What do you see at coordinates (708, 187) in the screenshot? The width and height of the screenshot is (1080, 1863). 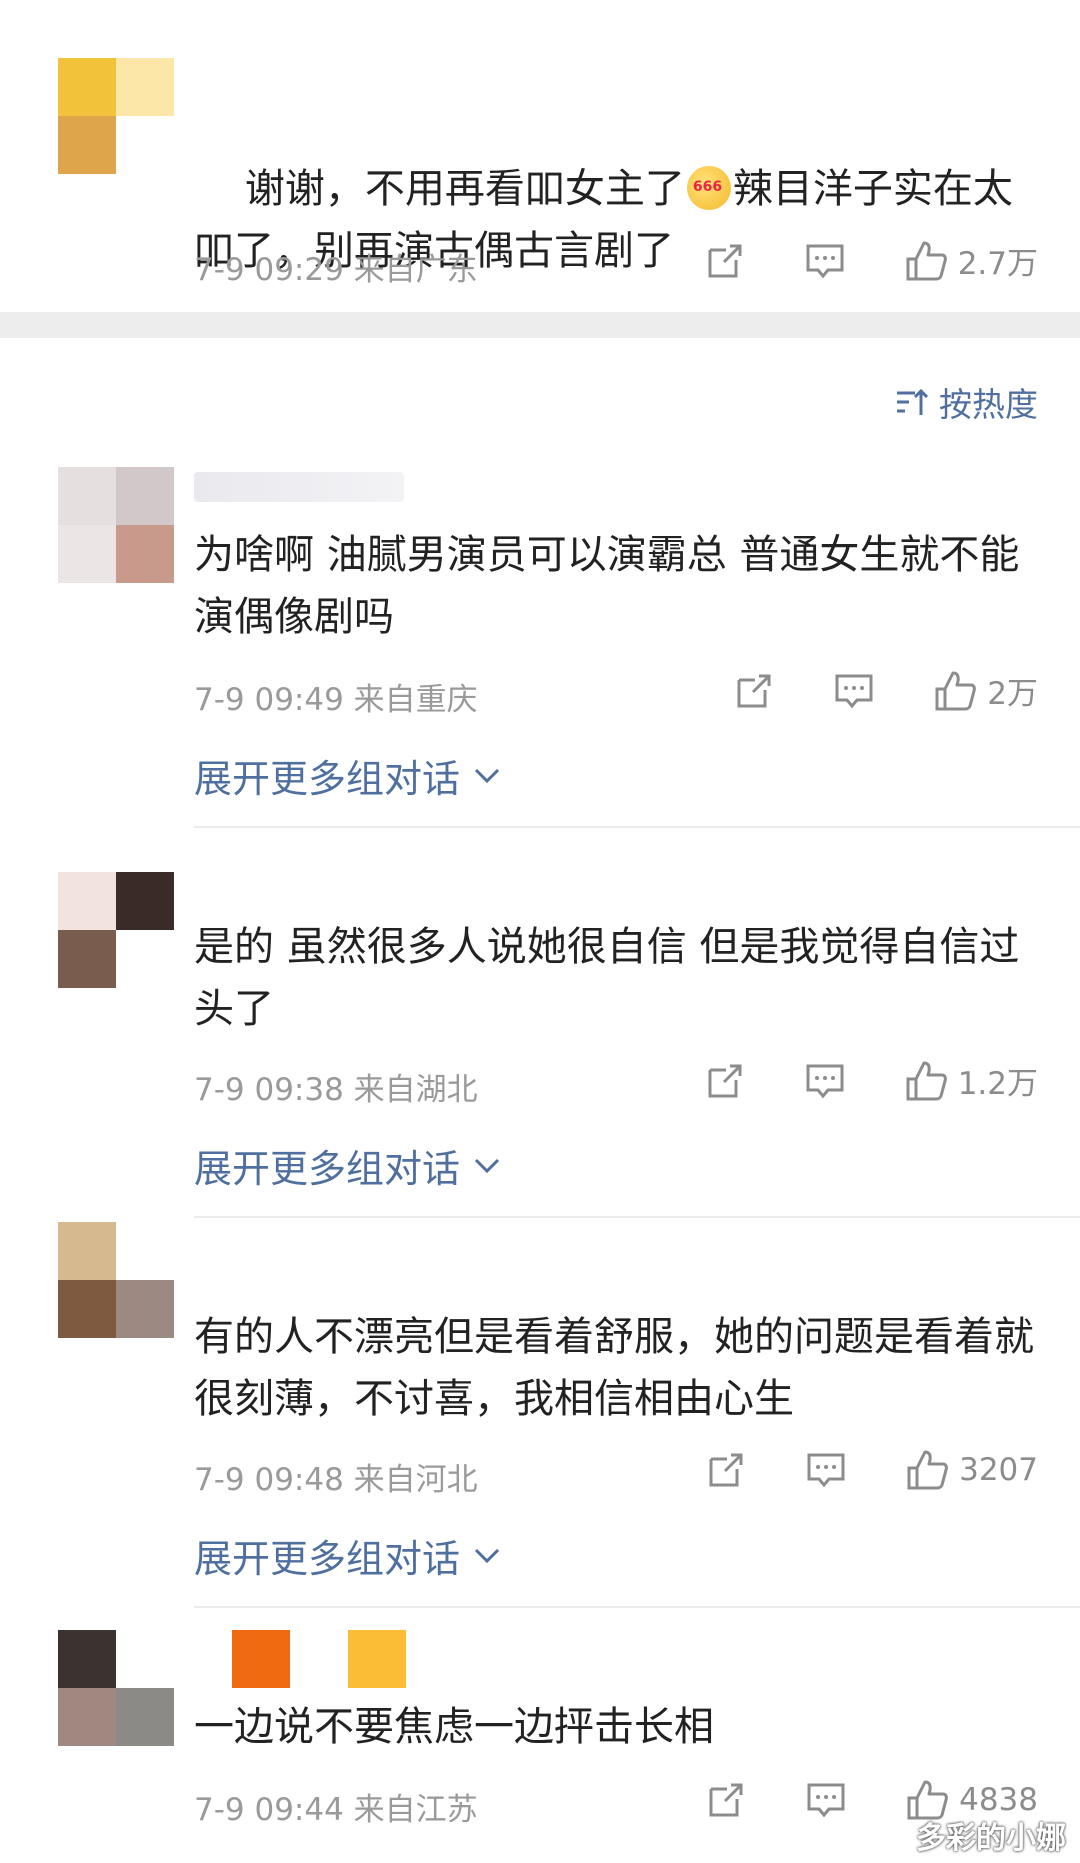 I see `666-emoji-icon` at bounding box center [708, 187].